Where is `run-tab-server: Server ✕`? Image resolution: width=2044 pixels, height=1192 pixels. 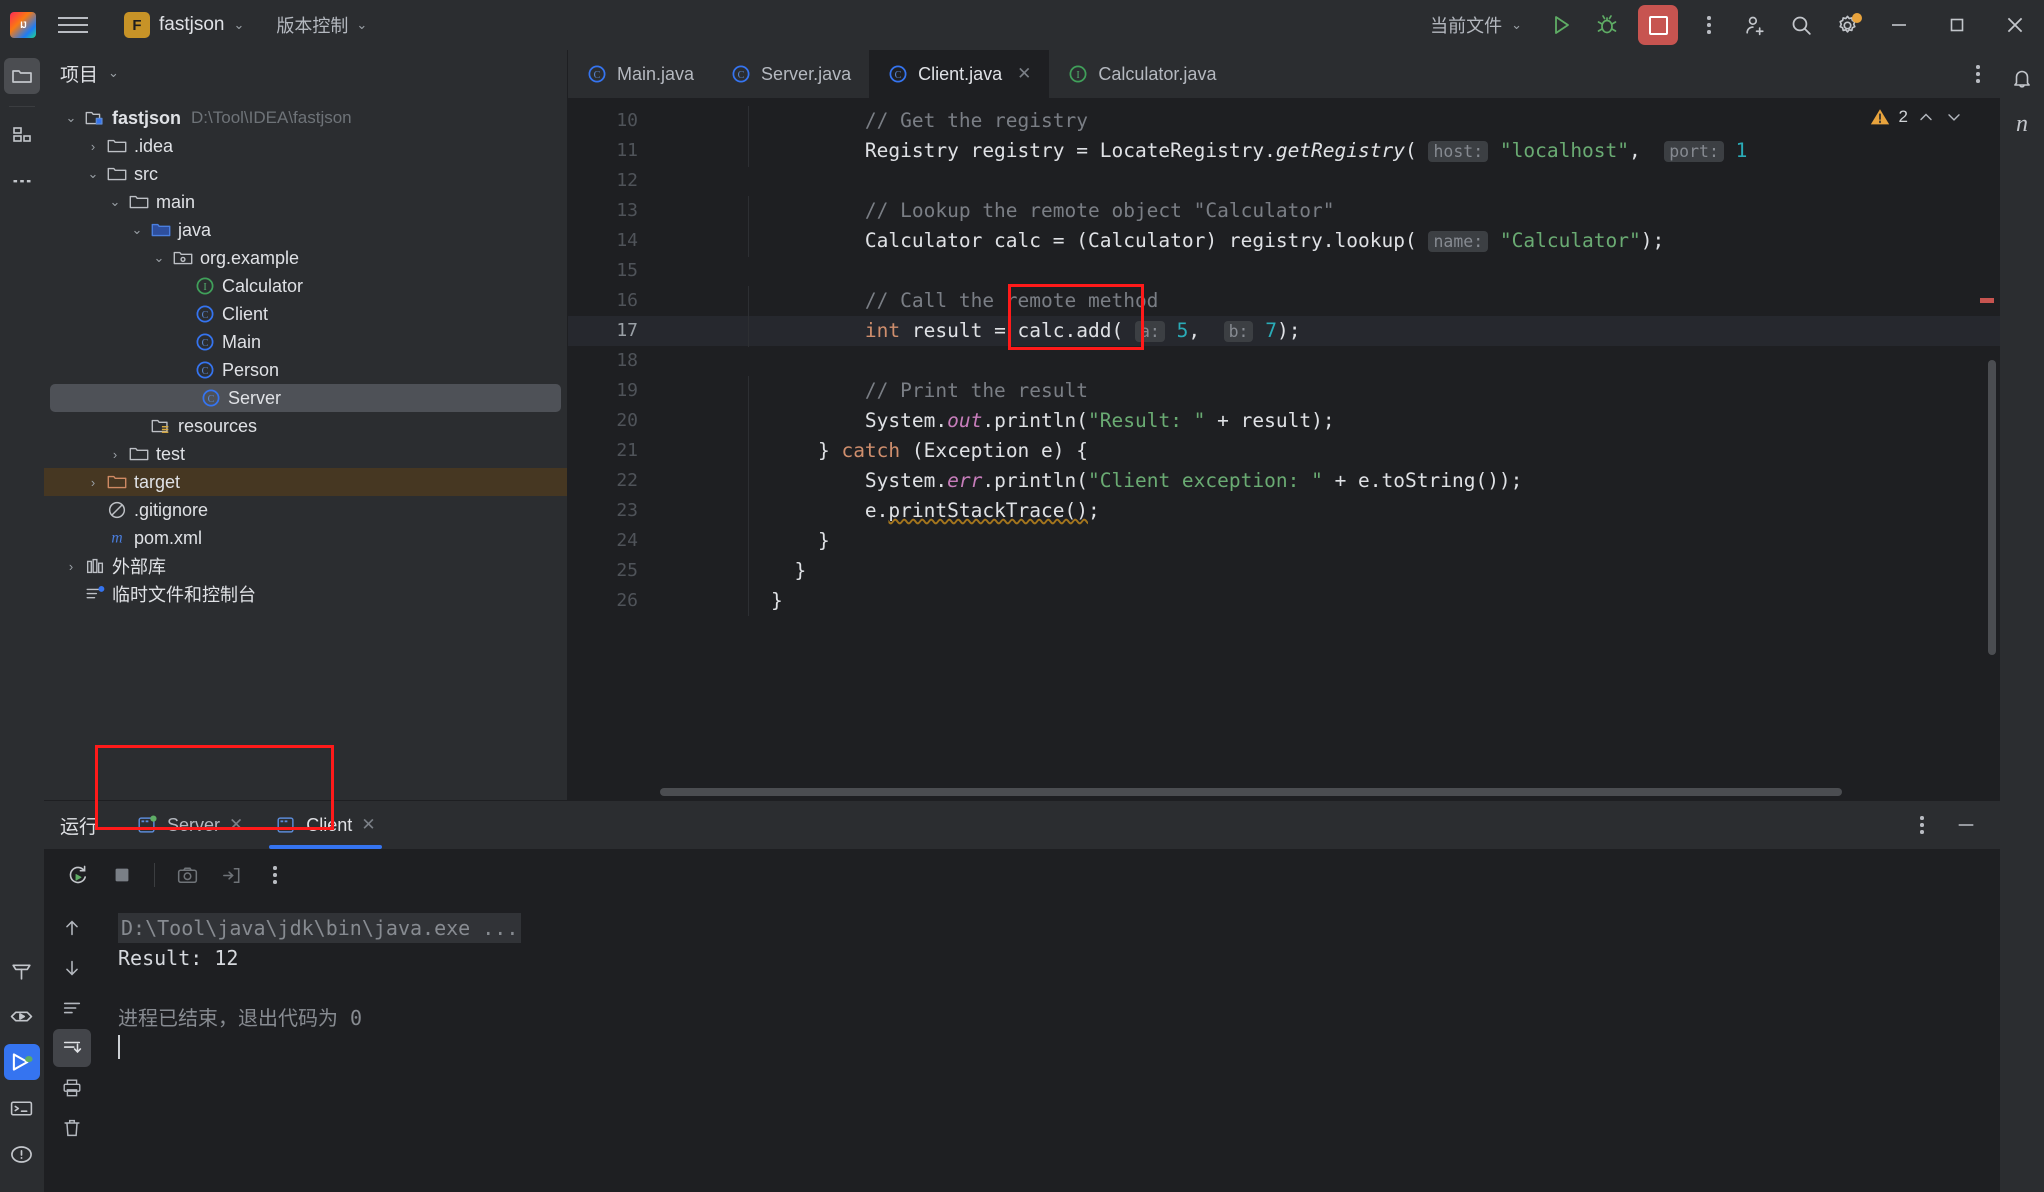
run-tab-server: Server ✕ is located at coordinates (189, 825).